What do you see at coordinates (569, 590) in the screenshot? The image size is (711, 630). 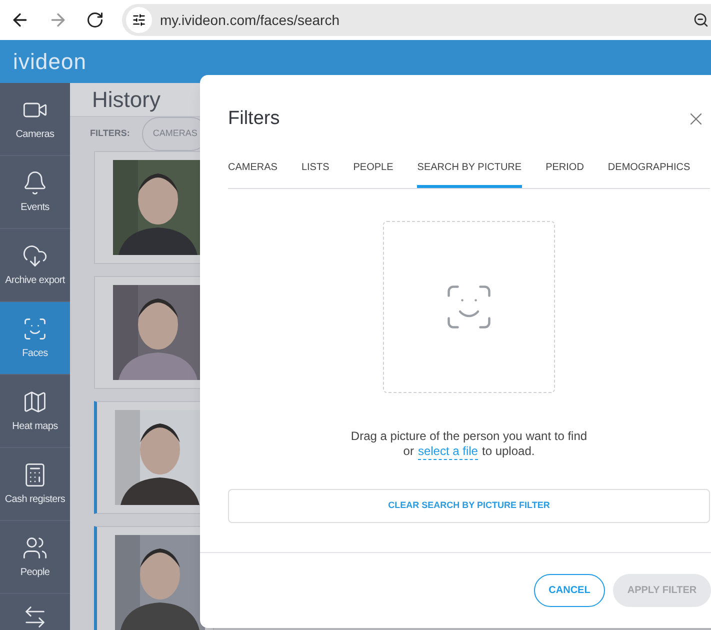 I see `cancel-button: CANCEL` at bounding box center [569, 590].